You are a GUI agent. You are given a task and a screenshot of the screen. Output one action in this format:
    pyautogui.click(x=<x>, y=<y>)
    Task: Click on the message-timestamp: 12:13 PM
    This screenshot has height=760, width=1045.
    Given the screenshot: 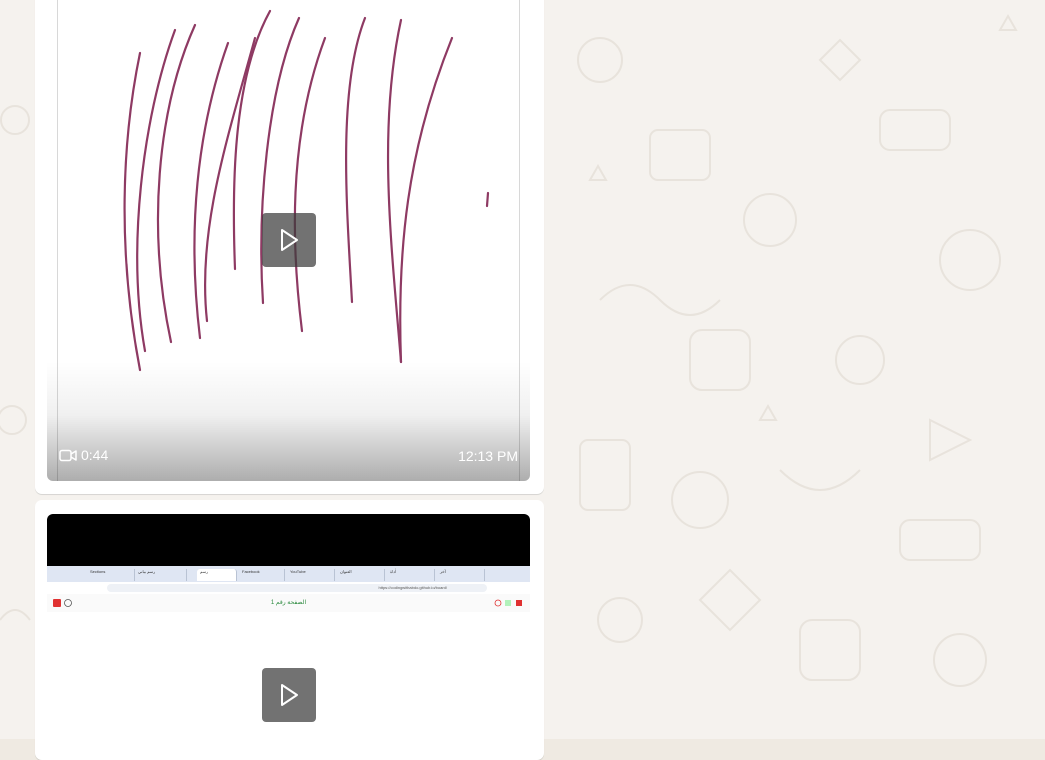 What is the action you would take?
    pyautogui.click(x=488, y=456)
    